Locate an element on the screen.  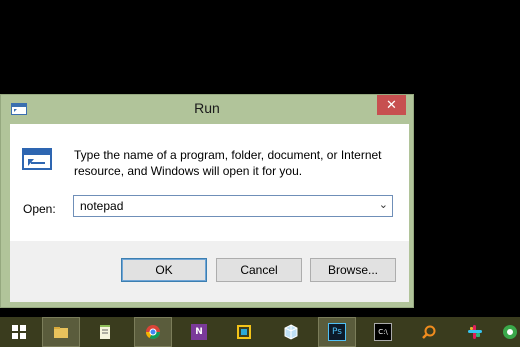
notepad-icon is located at coordinates (105, 332).